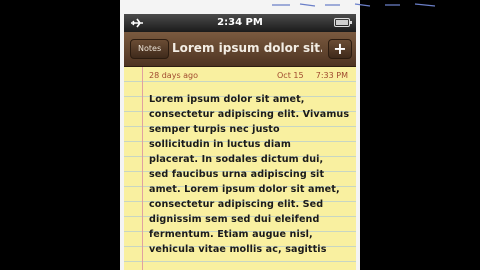 The image size is (480, 270). Describe the element at coordinates (238, 249) in the screenshot. I see `note-line: vehicula vitae mollis ac, sagittis` at that location.